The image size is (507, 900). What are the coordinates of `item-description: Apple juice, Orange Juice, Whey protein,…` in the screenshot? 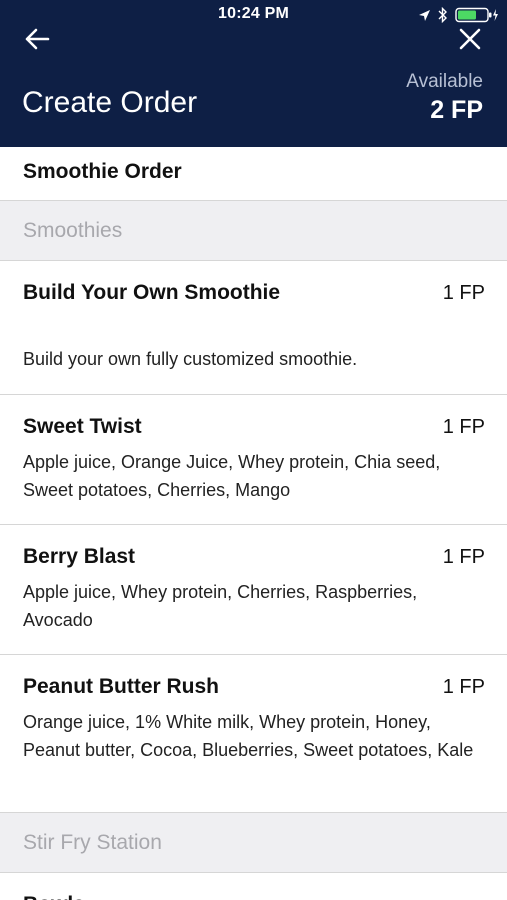 It's located at (232, 476).